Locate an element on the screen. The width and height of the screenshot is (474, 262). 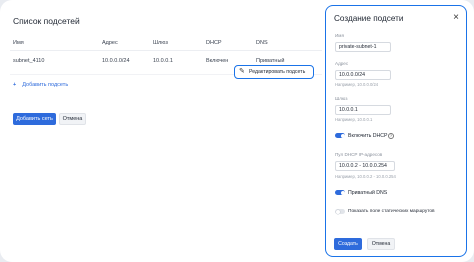
table-header-divider is located at coordinates (166, 50).